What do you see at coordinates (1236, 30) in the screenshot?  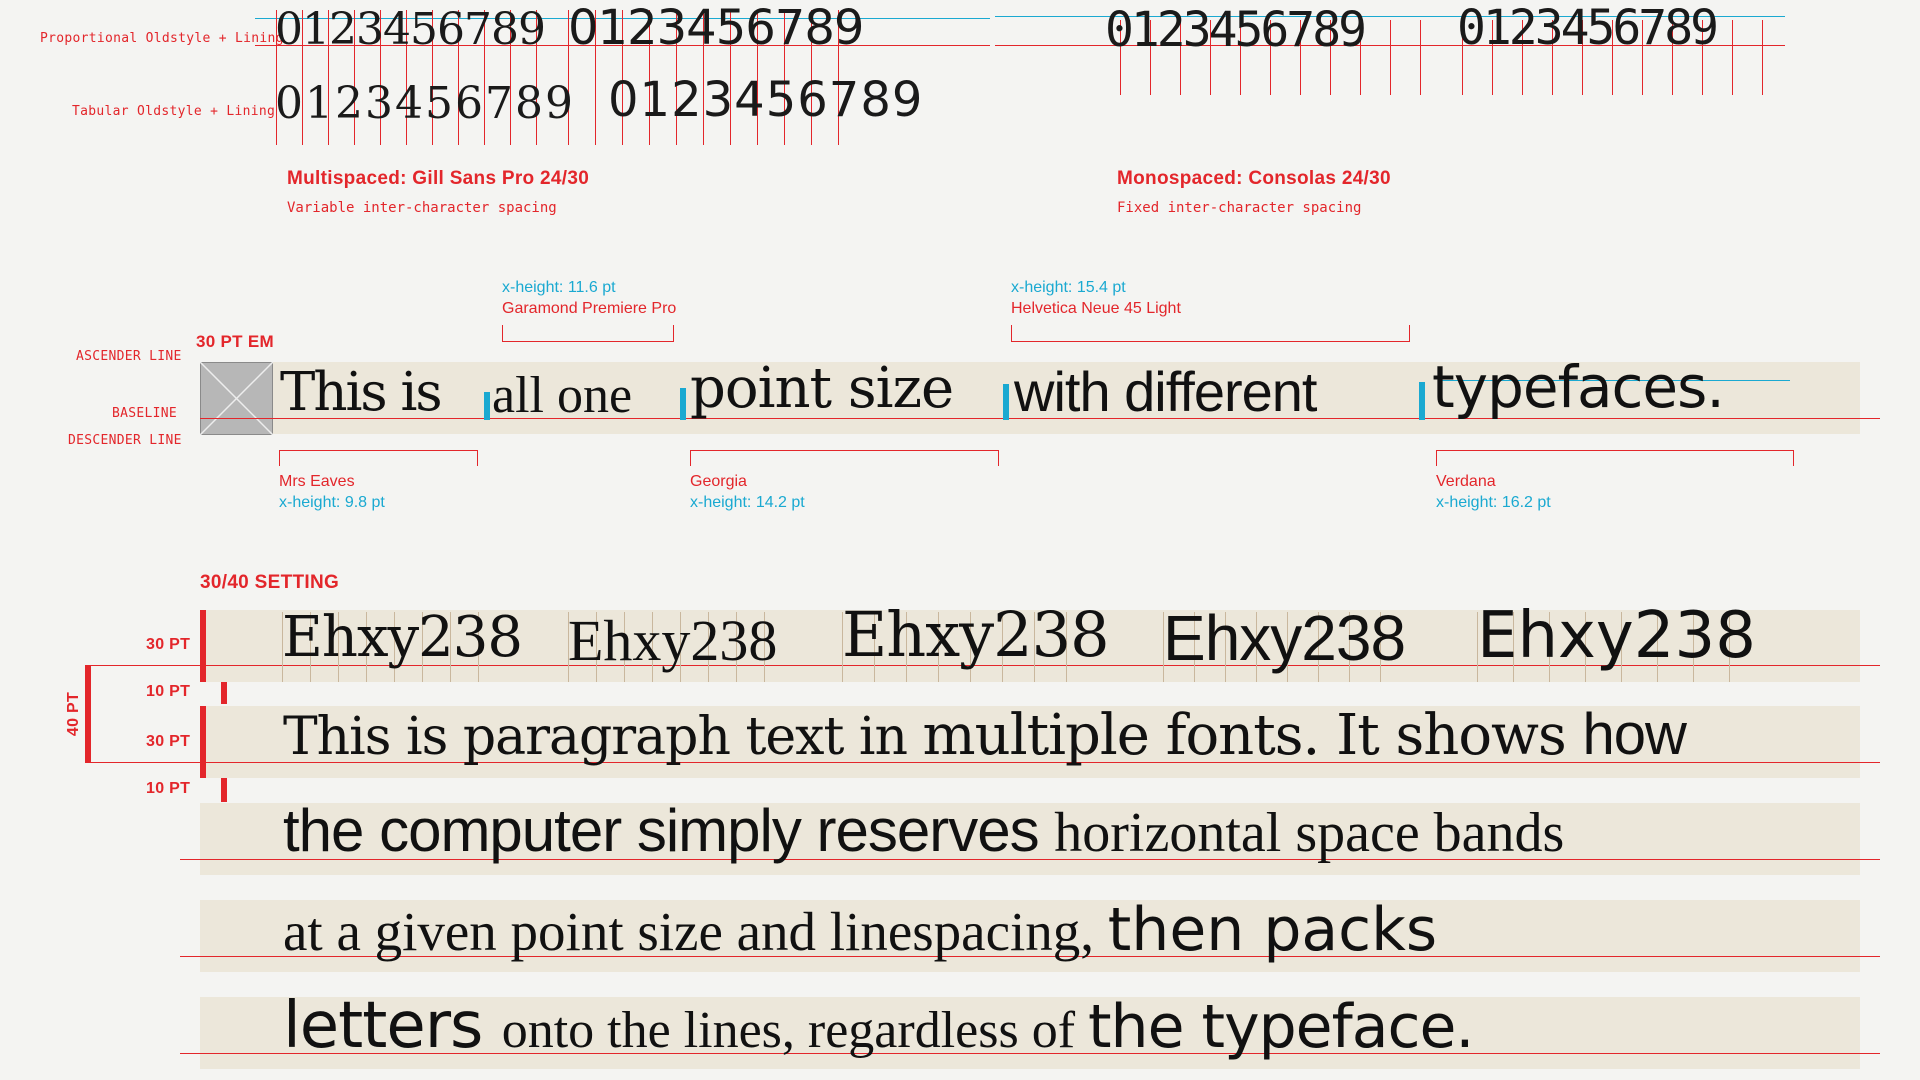 I see `mono-digits-1: 0123456789` at bounding box center [1236, 30].